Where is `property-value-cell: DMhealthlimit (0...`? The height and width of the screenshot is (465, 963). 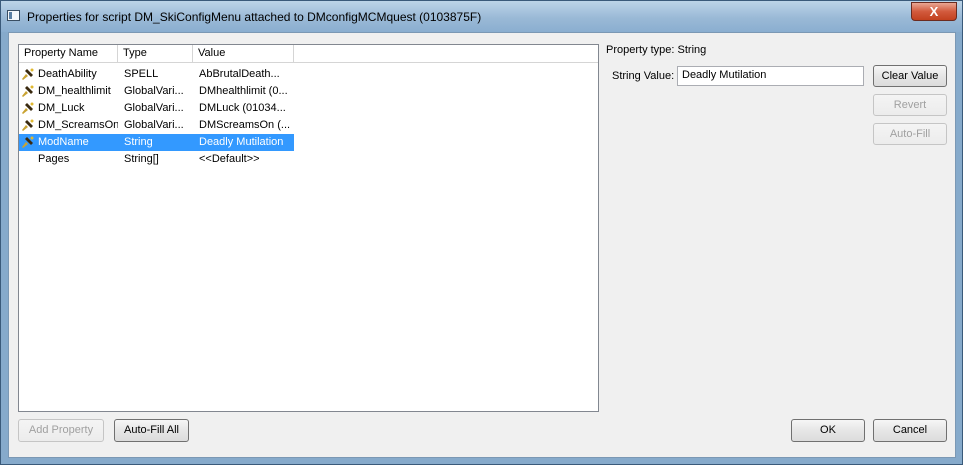
property-value-cell: DMhealthlimit (0... is located at coordinates (243, 91).